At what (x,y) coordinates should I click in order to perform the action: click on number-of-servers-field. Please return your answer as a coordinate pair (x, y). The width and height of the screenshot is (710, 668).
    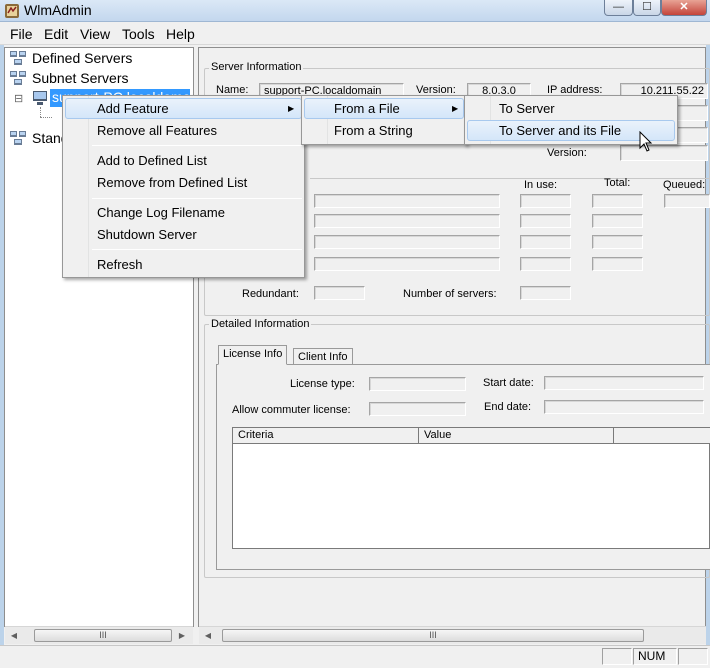
    Looking at the image, I should click on (545, 293).